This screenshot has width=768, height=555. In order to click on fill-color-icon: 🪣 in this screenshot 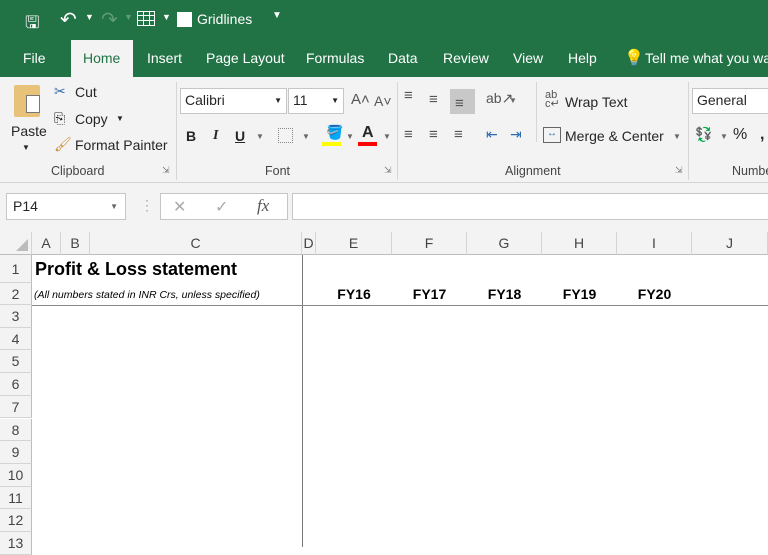, I will do `click(334, 132)`.